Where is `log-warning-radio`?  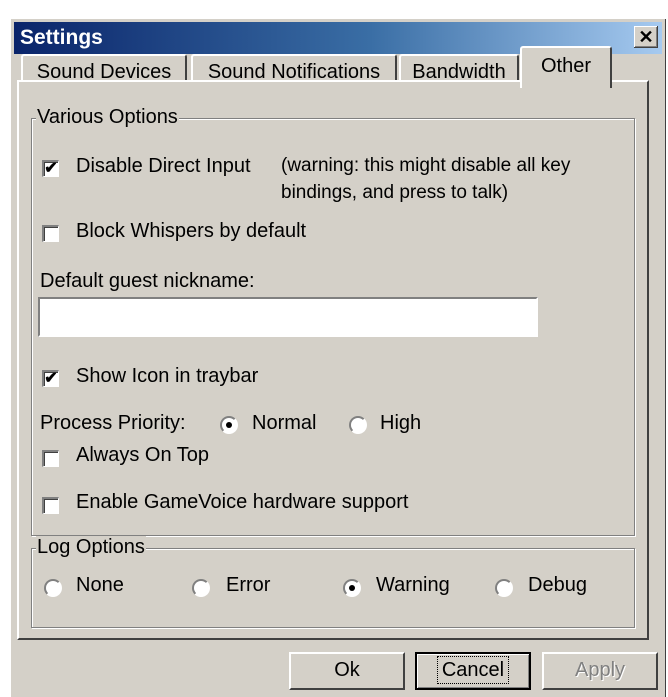
log-warning-radio is located at coordinates (352, 588).